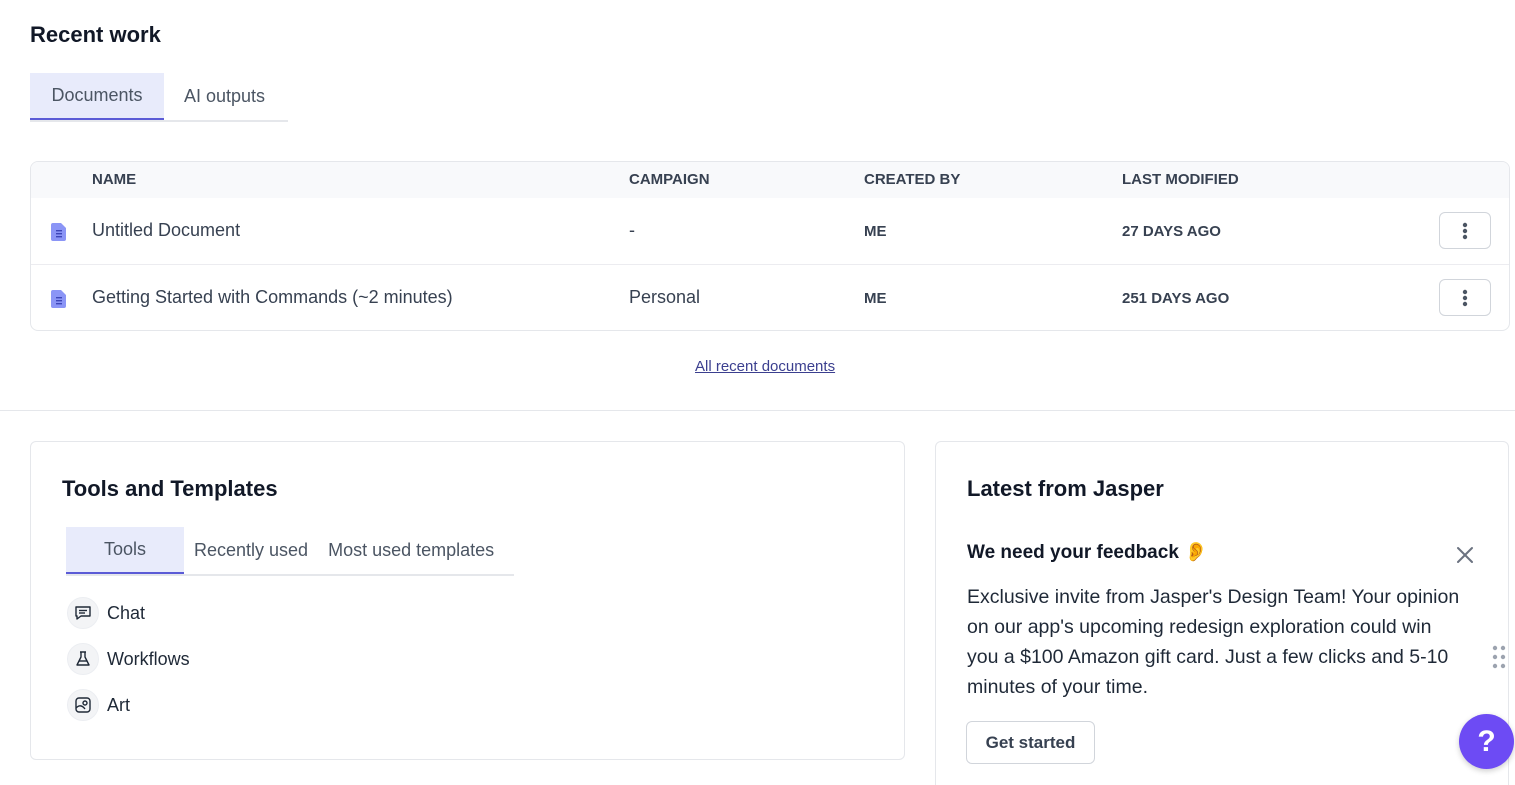 The width and height of the screenshot is (1515, 785). I want to click on document-name: Untitled Document, so click(166, 230).